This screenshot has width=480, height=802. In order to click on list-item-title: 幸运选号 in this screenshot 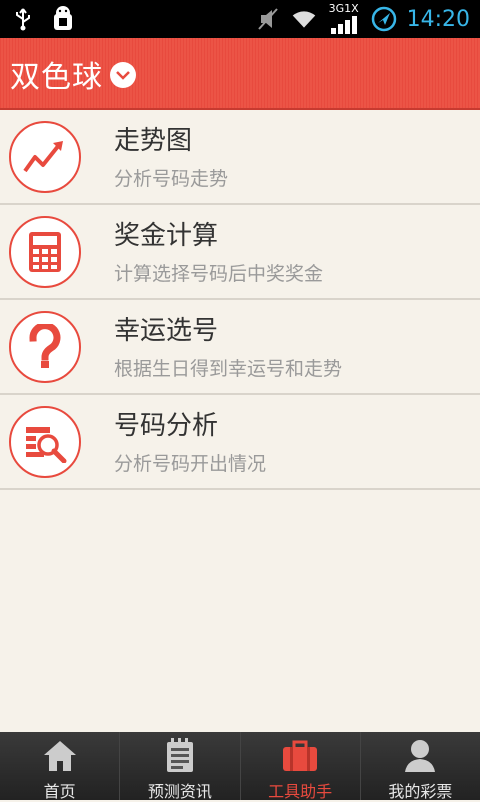, I will do `click(166, 331)`.